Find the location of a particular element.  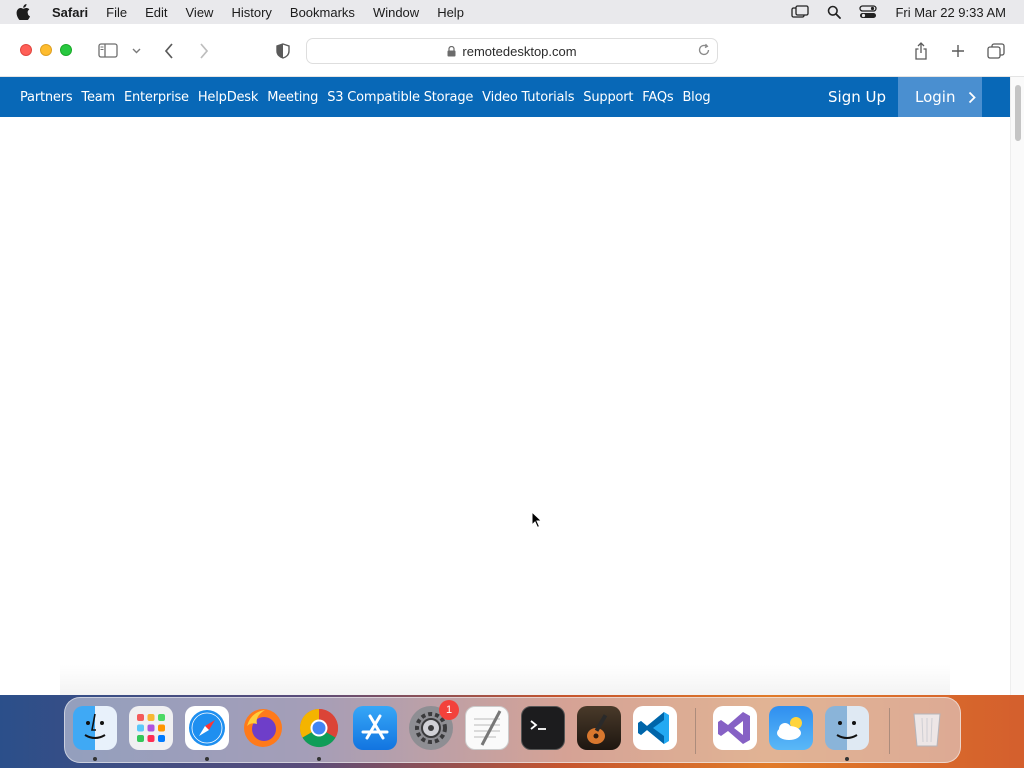

notification-badge: 1 is located at coordinates (449, 710).